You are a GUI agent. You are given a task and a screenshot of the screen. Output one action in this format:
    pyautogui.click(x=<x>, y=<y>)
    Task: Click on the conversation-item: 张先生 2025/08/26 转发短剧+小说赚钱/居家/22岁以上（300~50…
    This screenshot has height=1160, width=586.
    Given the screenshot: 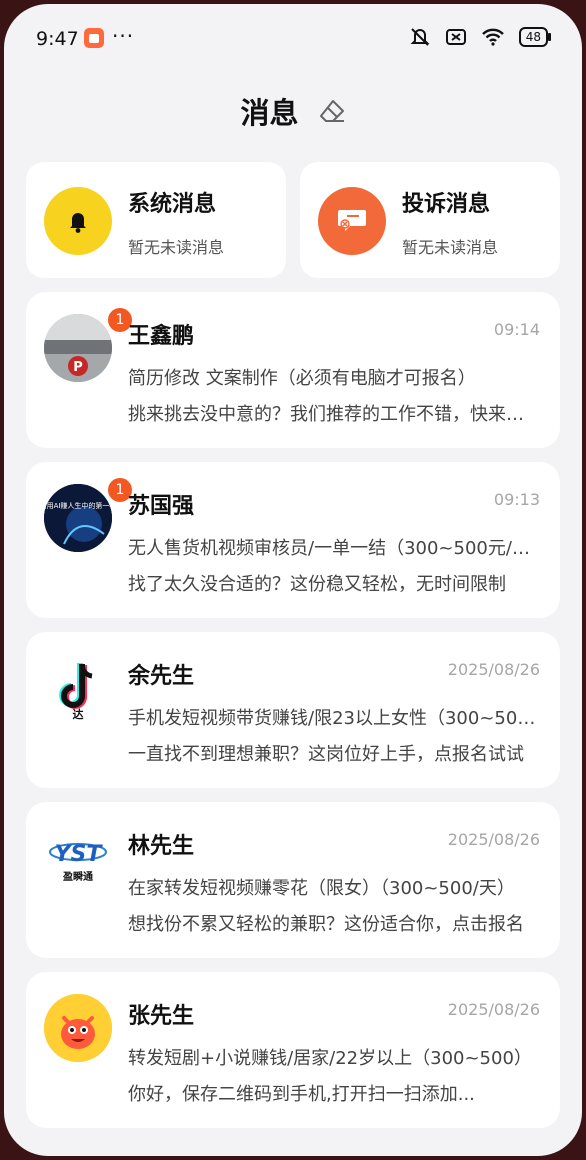 What is the action you would take?
    pyautogui.click(x=293, y=1050)
    